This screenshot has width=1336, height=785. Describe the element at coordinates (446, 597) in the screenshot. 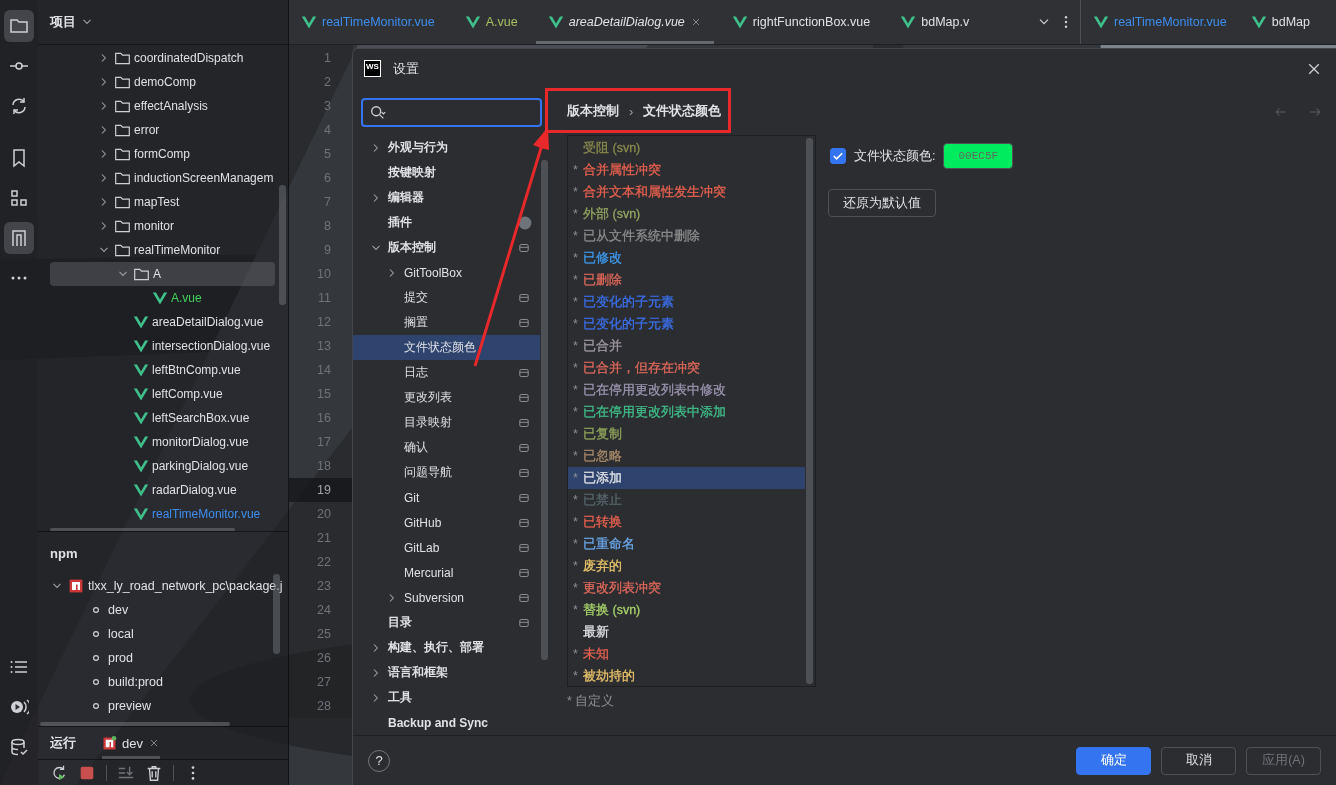

I see `nav-item: Subversion` at that location.